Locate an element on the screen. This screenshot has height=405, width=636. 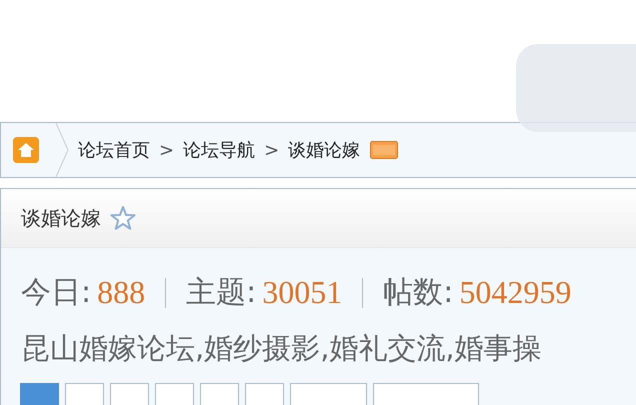
stat-value: 5042959 is located at coordinates (515, 292).